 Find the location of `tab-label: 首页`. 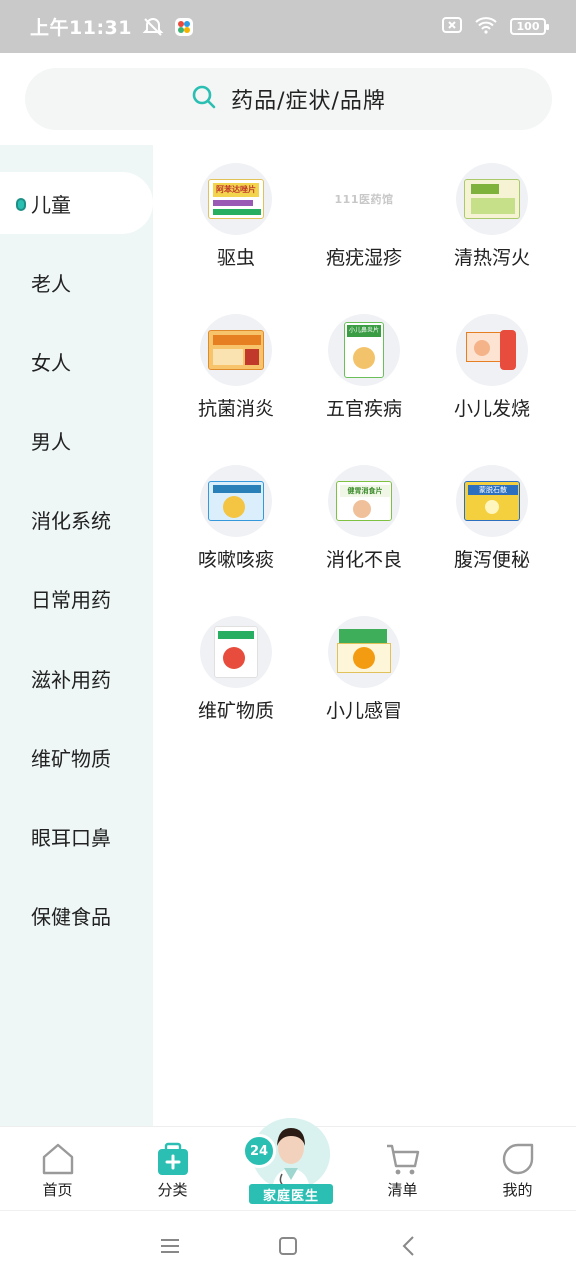

tab-label: 首页 is located at coordinates (57, 1190).